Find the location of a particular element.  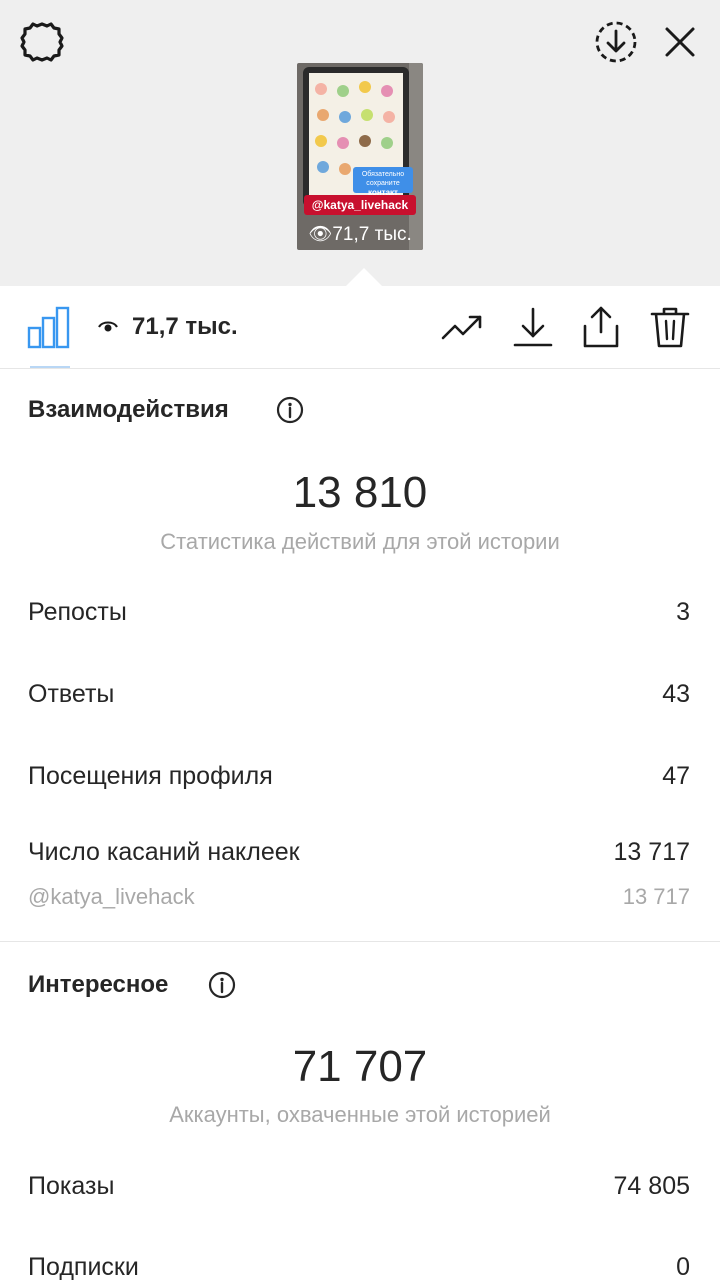

thumbnail-views: 👁︎71,7 тыс. is located at coordinates (360, 235).